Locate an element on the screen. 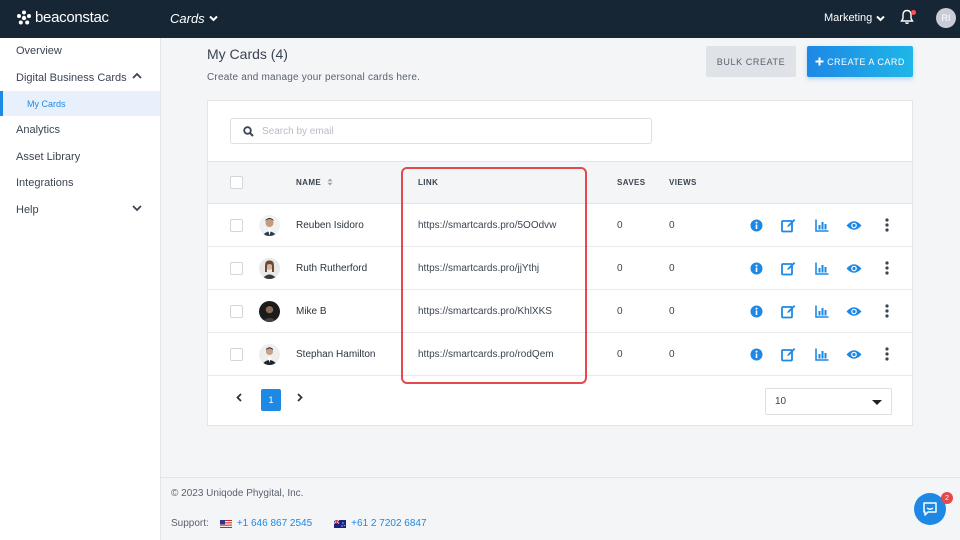 The image size is (960, 540). select-all-checkbox is located at coordinates (236, 182).